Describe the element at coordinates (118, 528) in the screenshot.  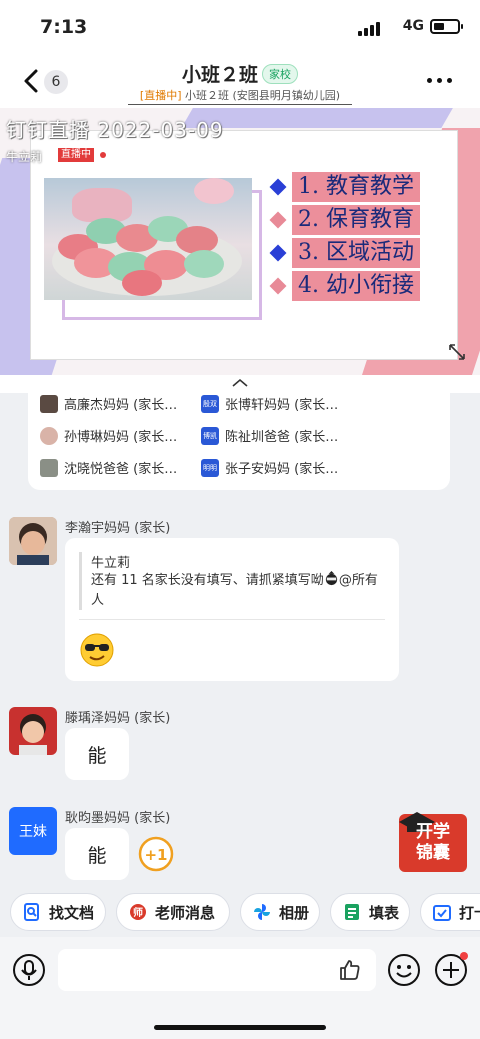
I see `sender-name: 李瀚宇妈妈 (家长)` at that location.